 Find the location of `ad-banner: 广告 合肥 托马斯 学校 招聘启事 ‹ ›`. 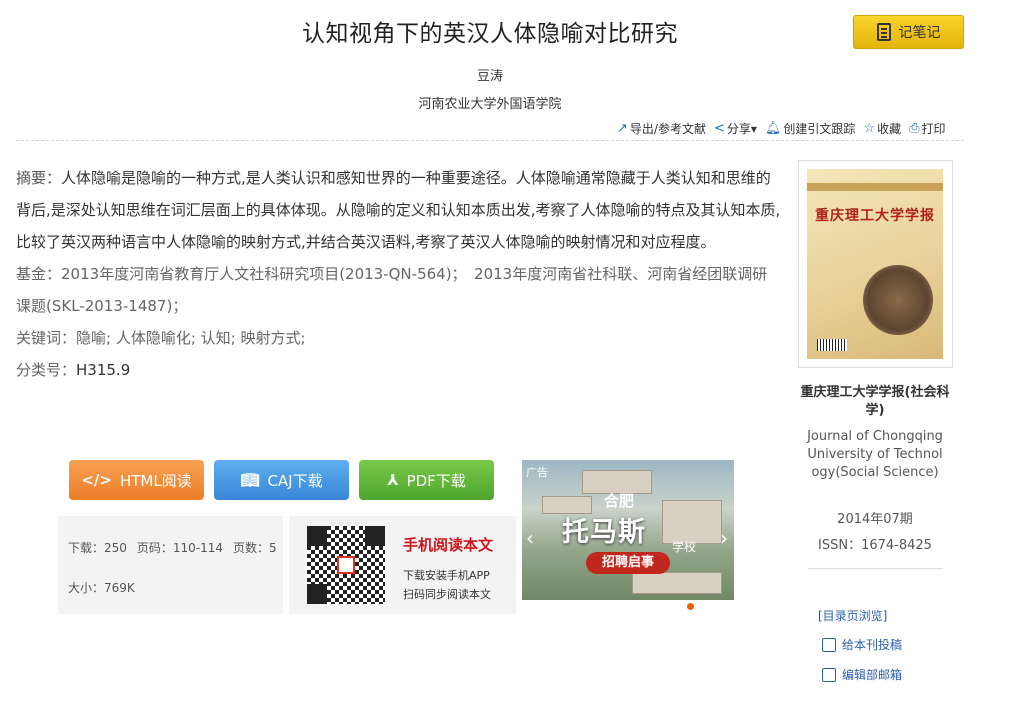

ad-banner: 广告 合肥 托马斯 学校 招聘启事 ‹ › is located at coordinates (628, 530).